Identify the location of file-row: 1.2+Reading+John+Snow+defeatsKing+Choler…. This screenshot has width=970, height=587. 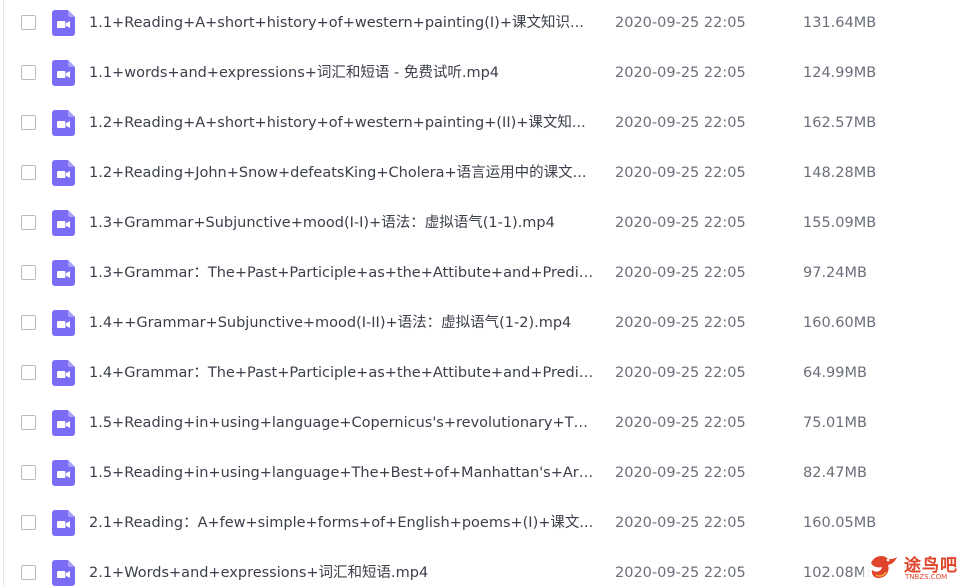
(485, 175).